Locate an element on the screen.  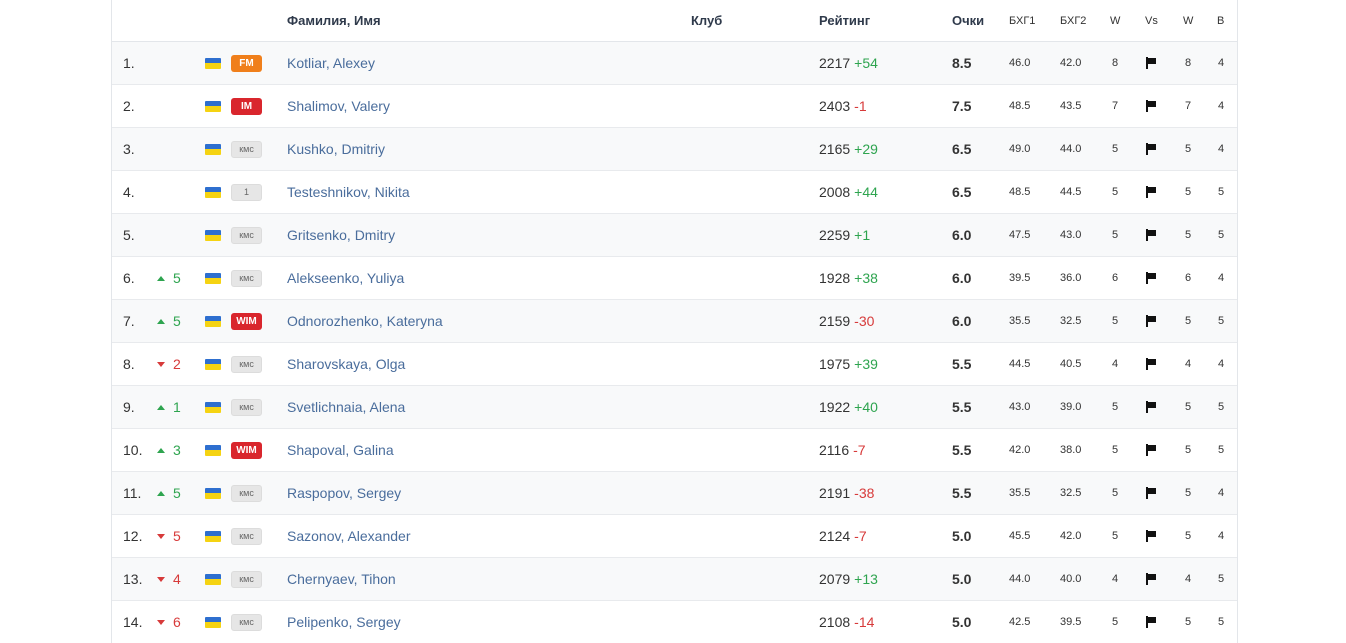
player-link: Chernyaev, Tihon is located at coordinates (341, 579).